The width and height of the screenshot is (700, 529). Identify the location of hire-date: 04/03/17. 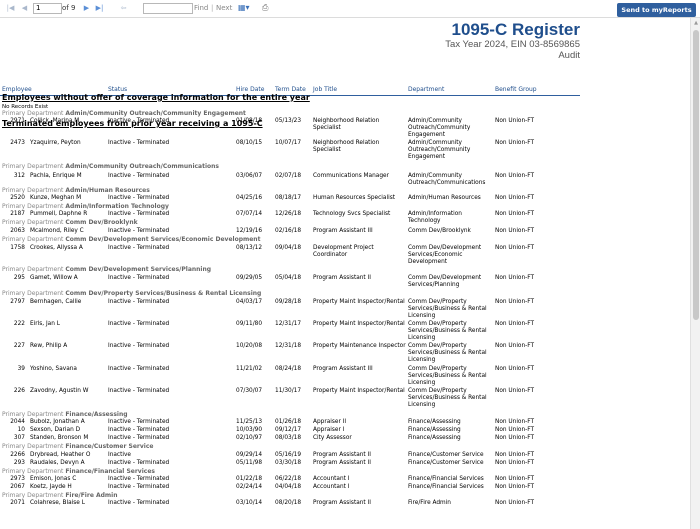
(249, 302).